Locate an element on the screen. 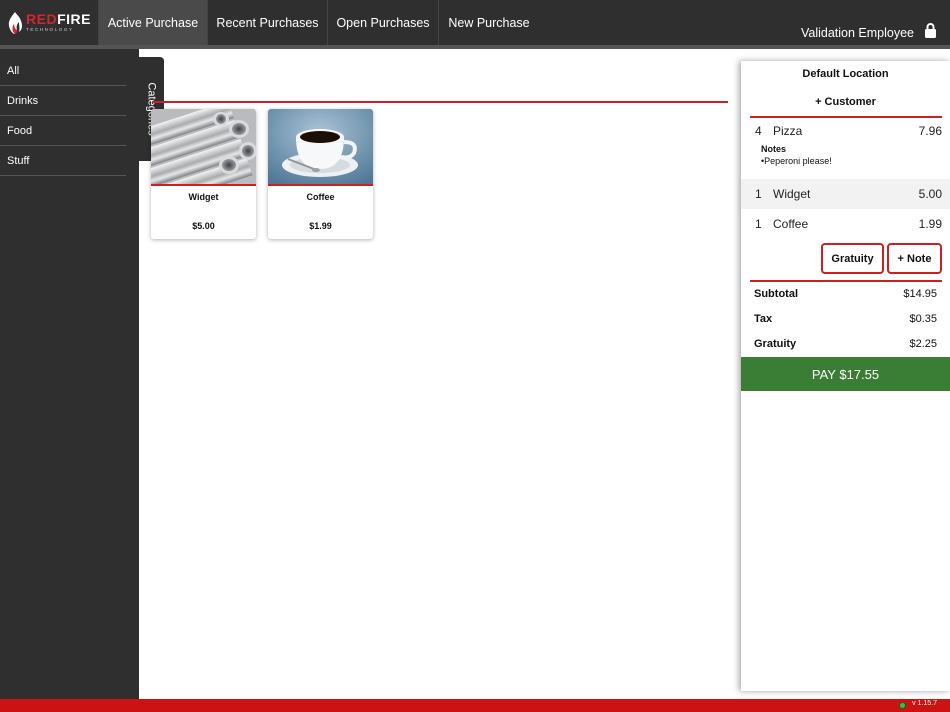 The image size is (950, 712). item-quantity: 4 is located at coordinates (758, 131).